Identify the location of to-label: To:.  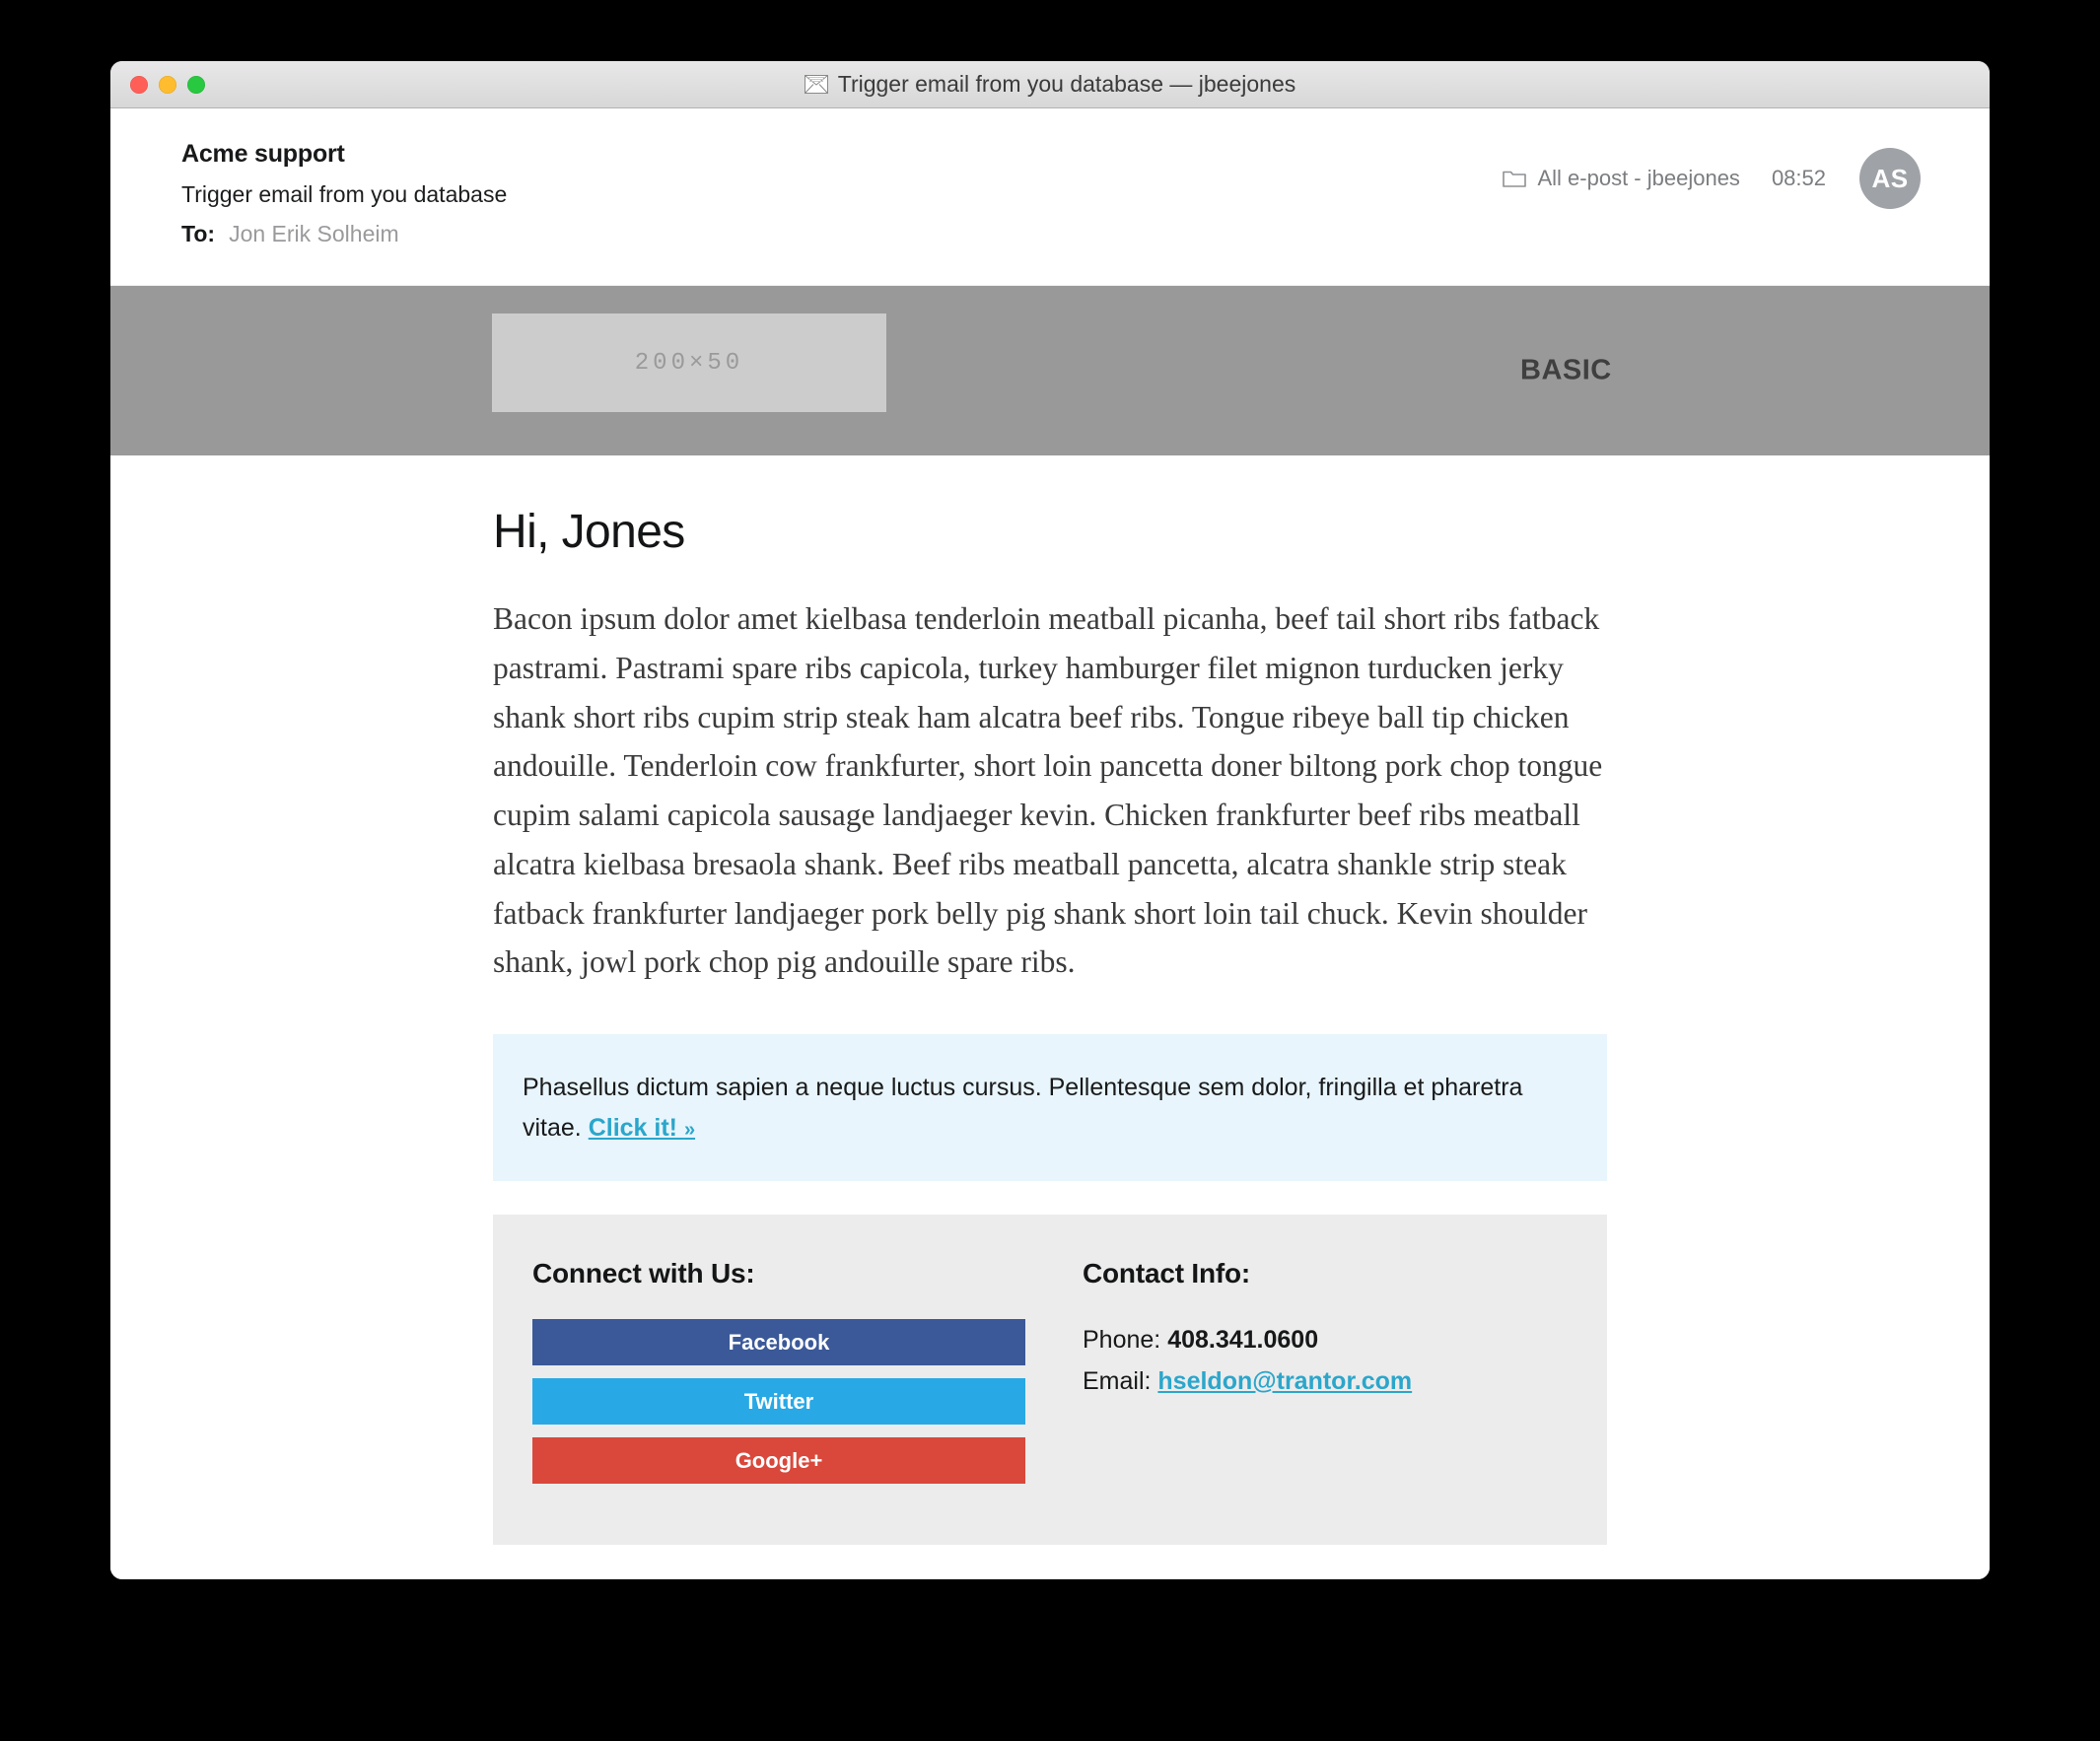
(198, 233).